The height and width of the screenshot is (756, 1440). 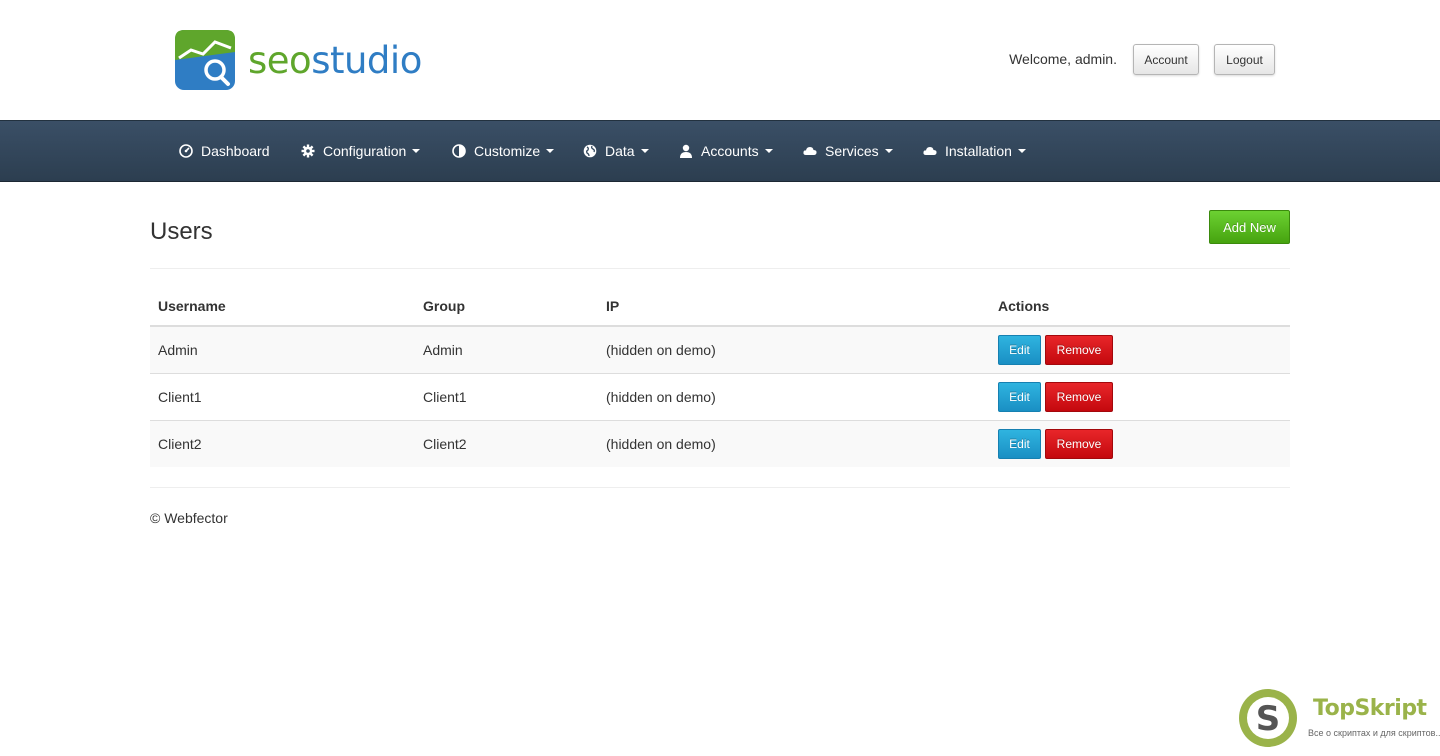 I want to click on nav-label-data: Data, so click(x=620, y=151).